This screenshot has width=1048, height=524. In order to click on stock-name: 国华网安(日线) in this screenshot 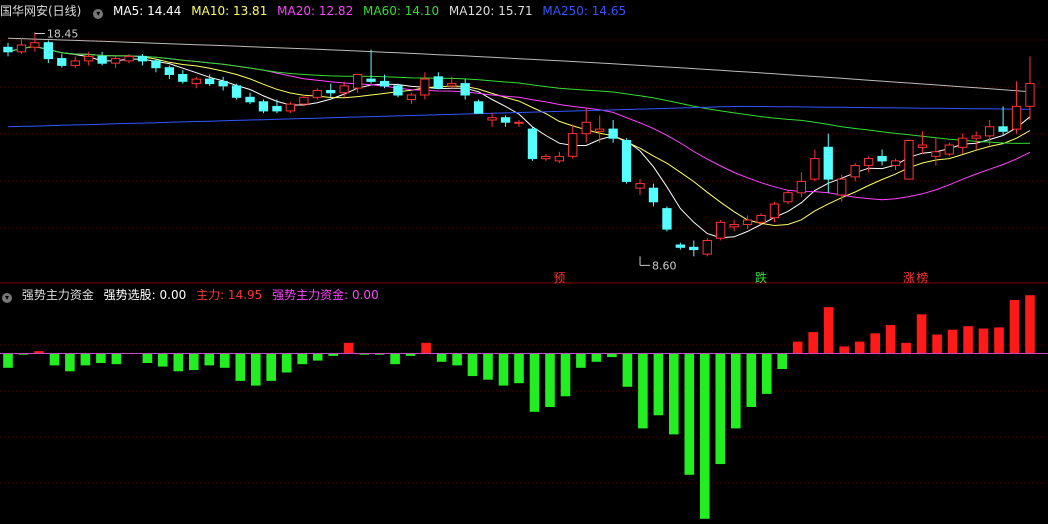, I will do `click(41, 11)`.